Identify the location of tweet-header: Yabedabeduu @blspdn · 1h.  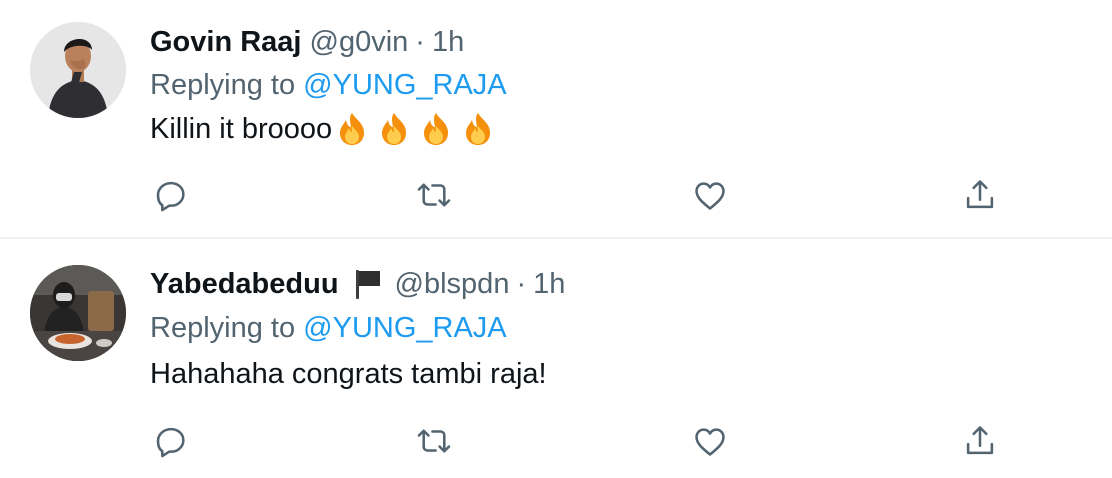
(357, 284).